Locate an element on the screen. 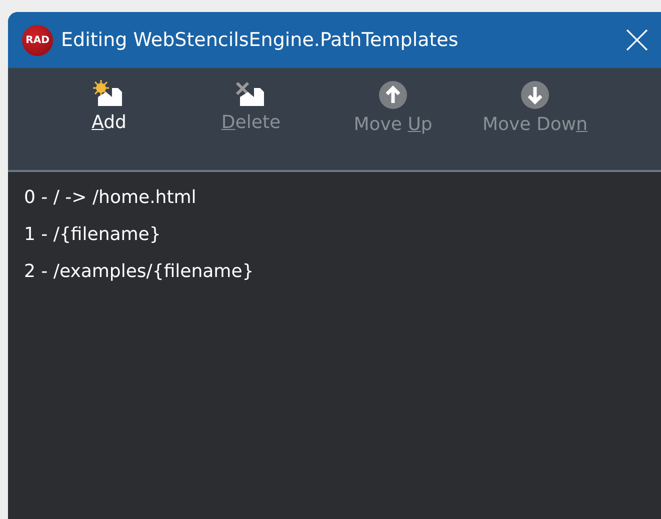 The height and width of the screenshot is (519, 661). list-item: 0 - / -> /home.html is located at coordinates (110, 197).